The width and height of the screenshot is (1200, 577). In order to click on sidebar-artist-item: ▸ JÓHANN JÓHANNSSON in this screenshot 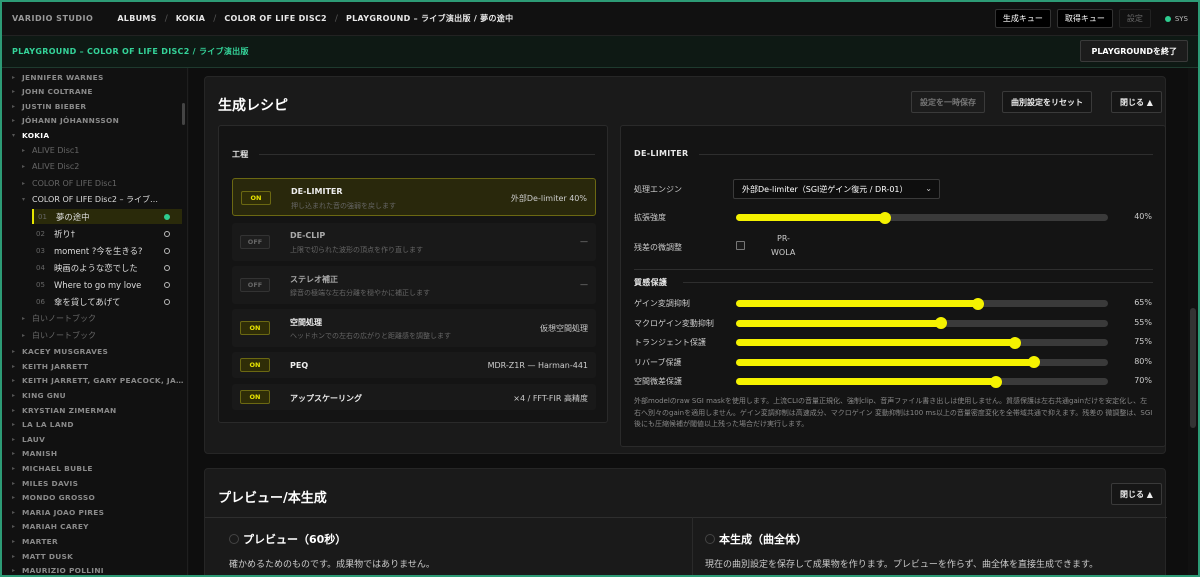, I will do `click(99, 121)`.